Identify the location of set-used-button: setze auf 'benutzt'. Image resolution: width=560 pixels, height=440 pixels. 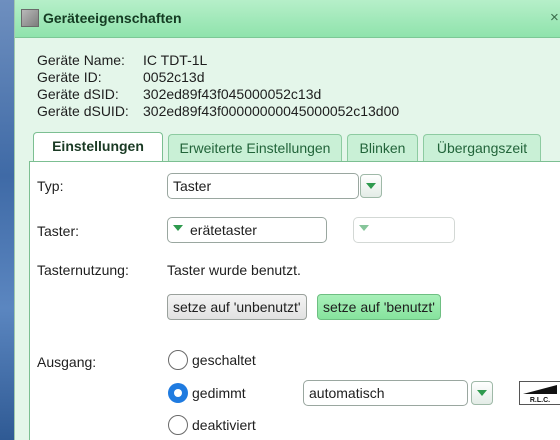
(379, 307).